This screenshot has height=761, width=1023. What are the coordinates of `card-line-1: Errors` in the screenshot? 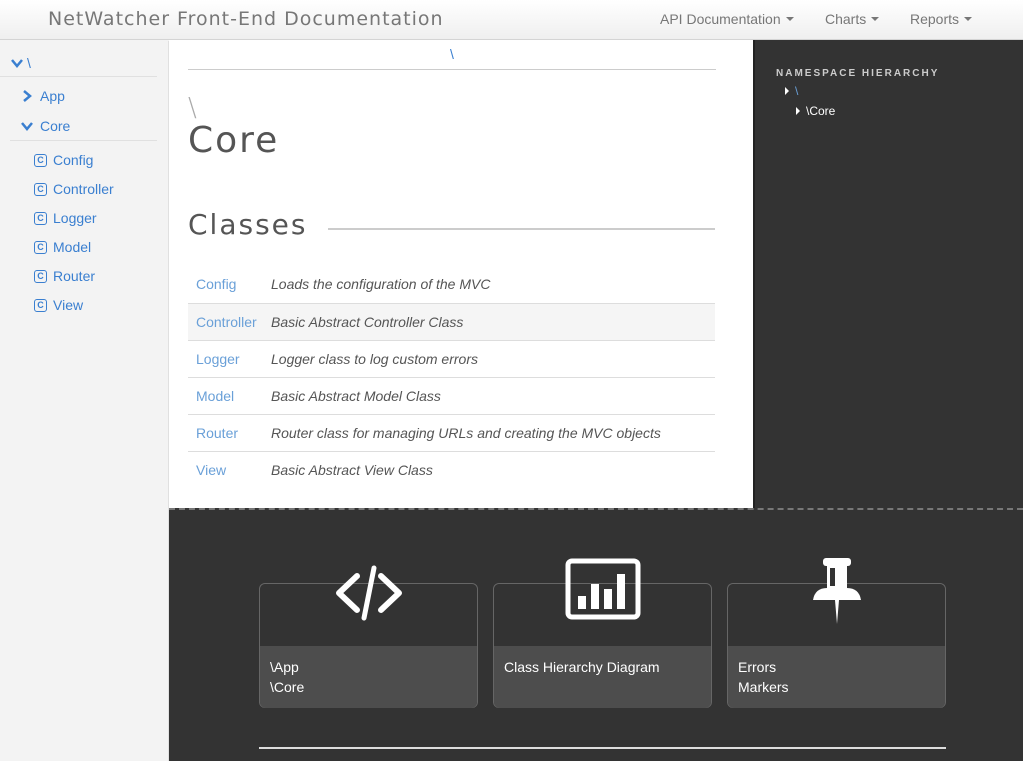 It's located at (757, 667).